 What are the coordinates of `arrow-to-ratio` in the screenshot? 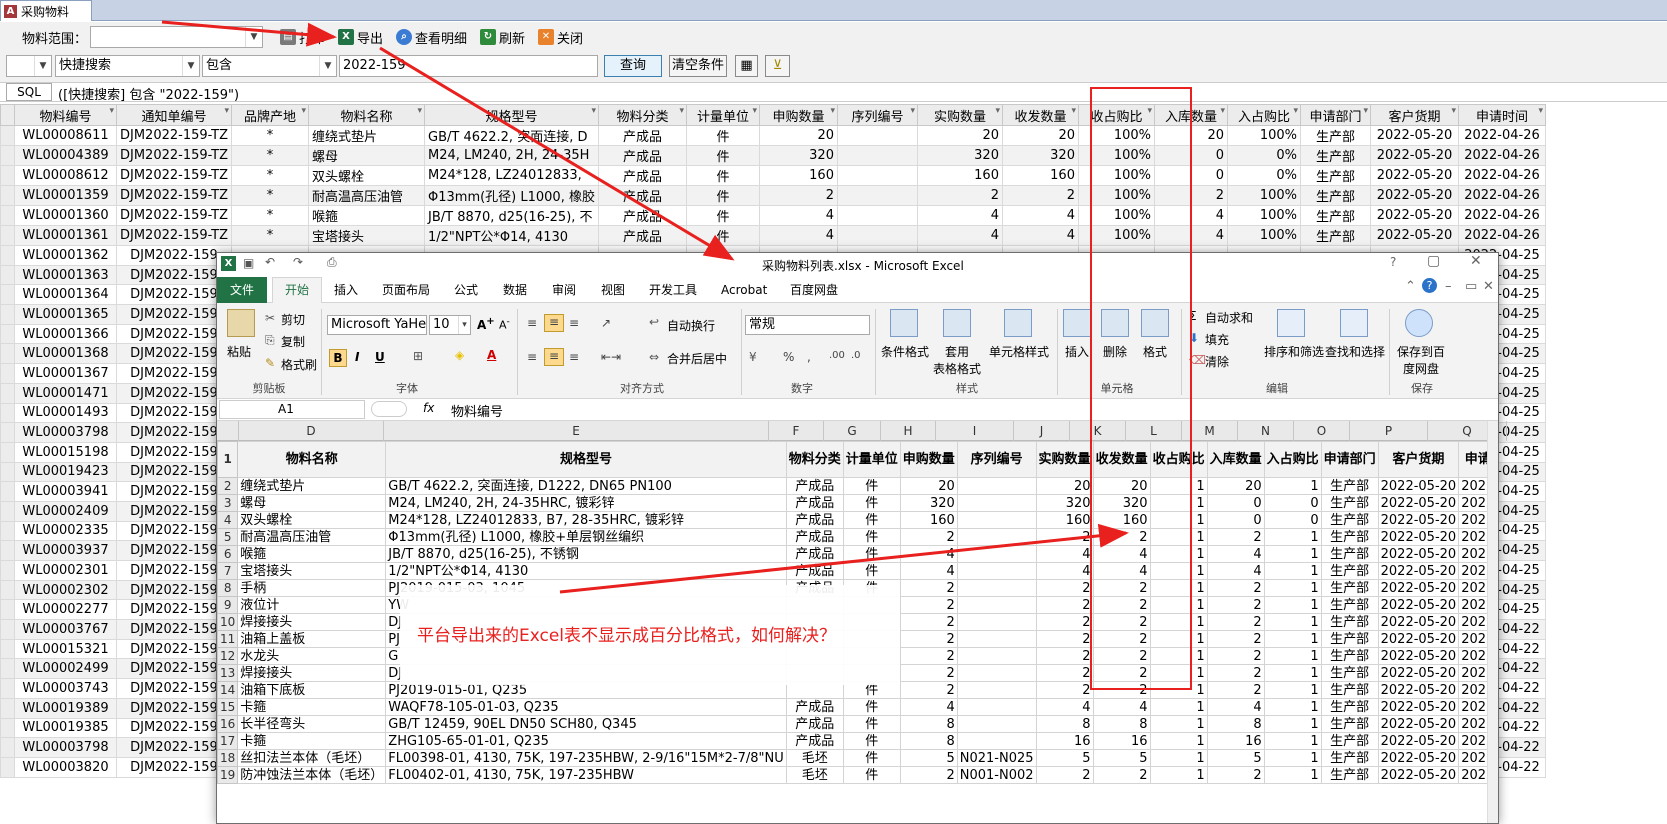 It's located at (844, 558).